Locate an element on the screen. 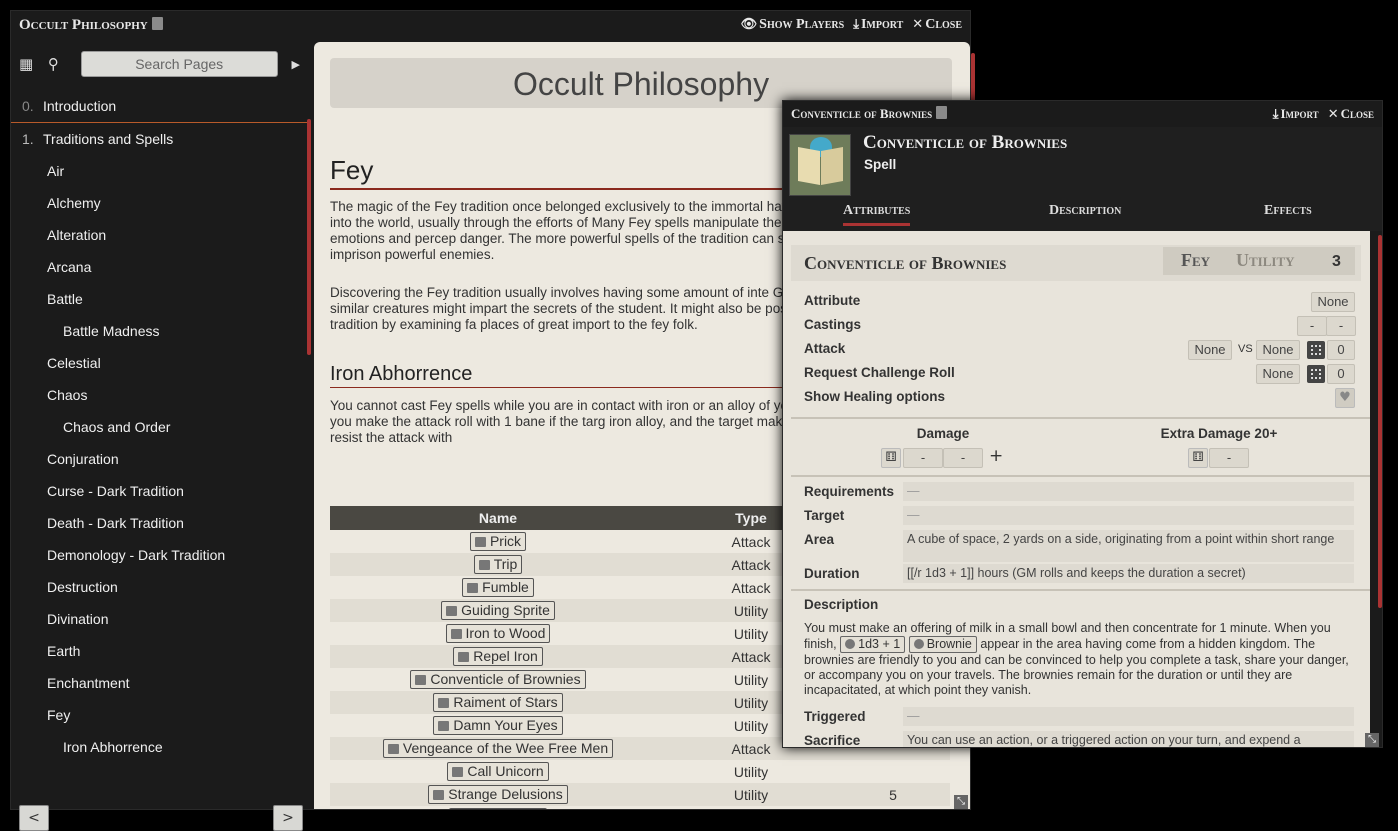 This screenshot has width=1398, height=831. tab-effects: Effects is located at coordinates (1288, 211).